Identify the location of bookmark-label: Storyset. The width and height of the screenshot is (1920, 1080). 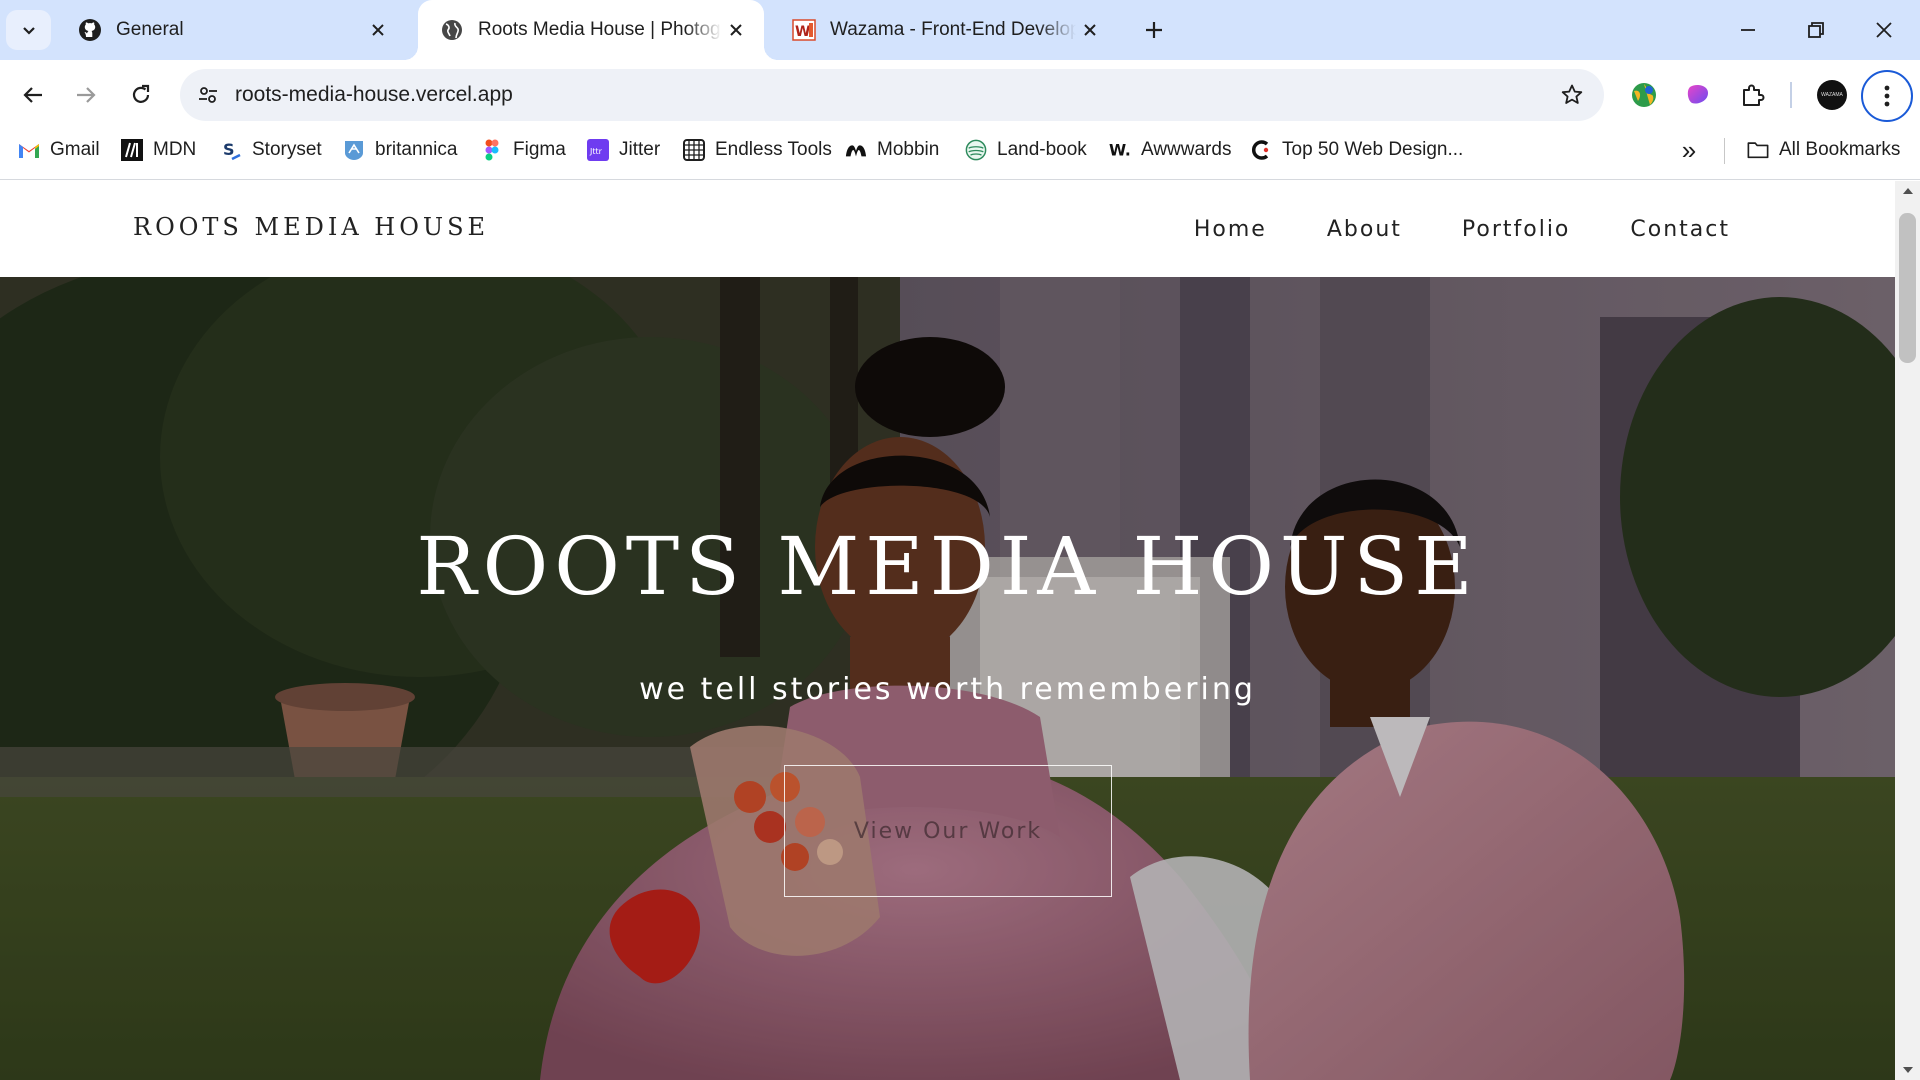
(287, 149).